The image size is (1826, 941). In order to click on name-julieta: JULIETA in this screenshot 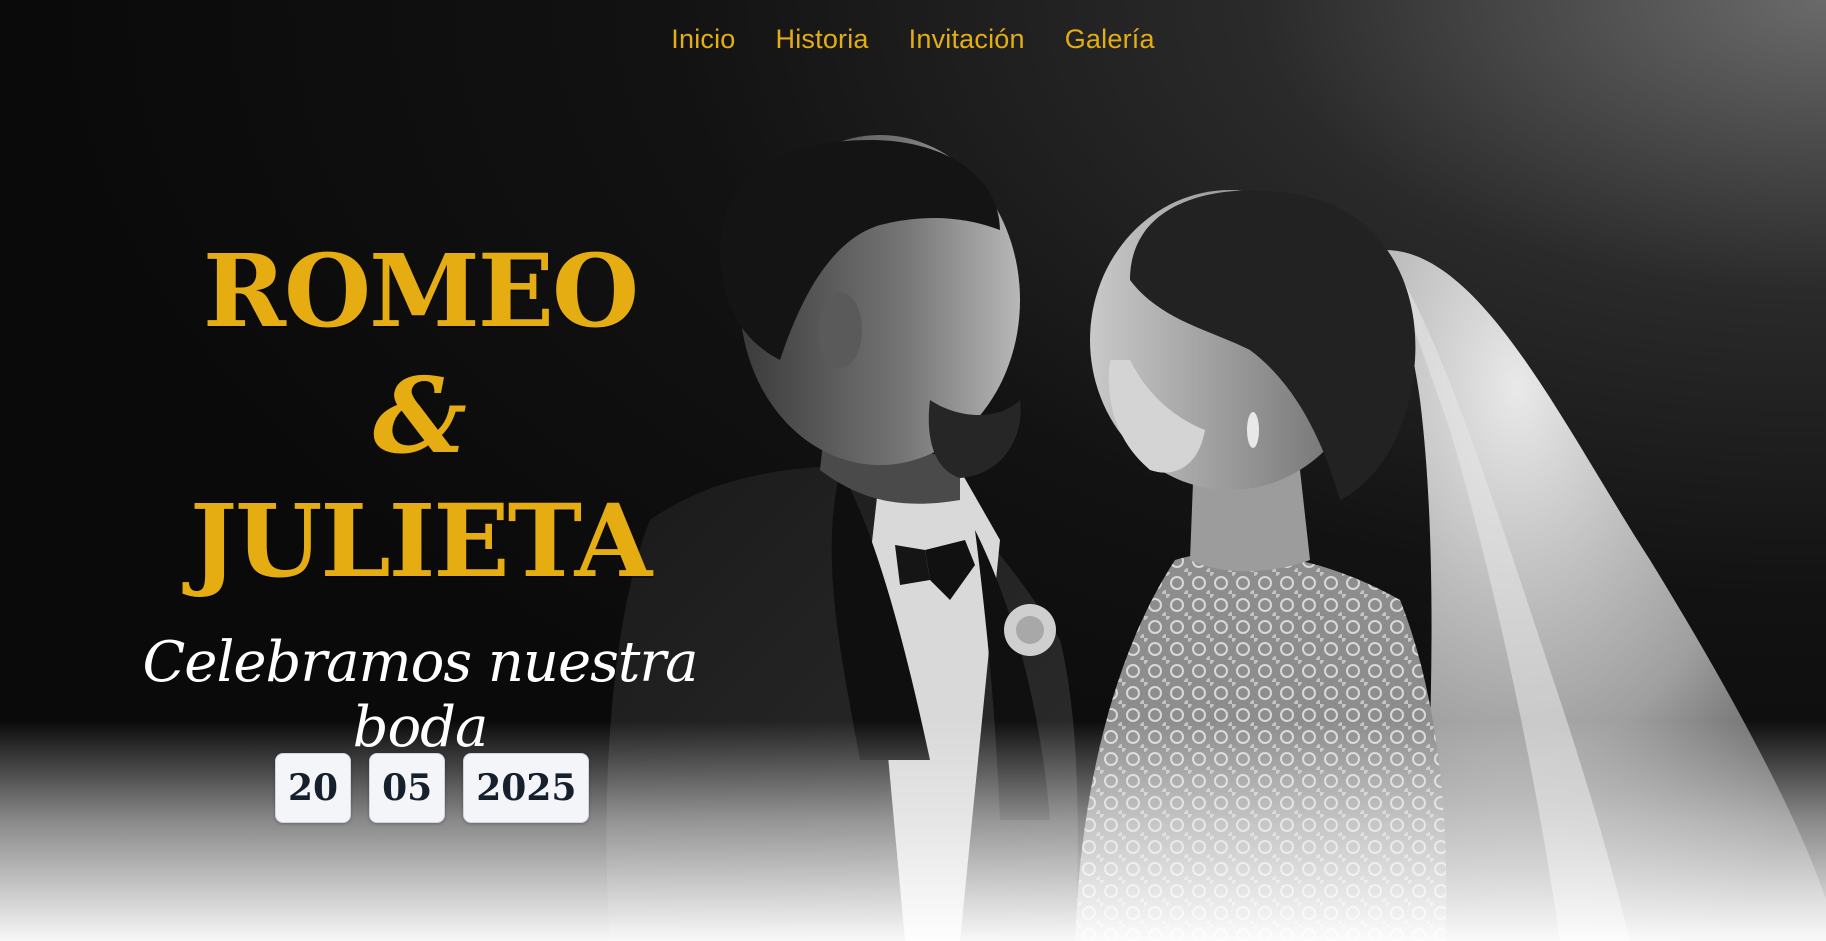, I will do `click(420, 541)`.